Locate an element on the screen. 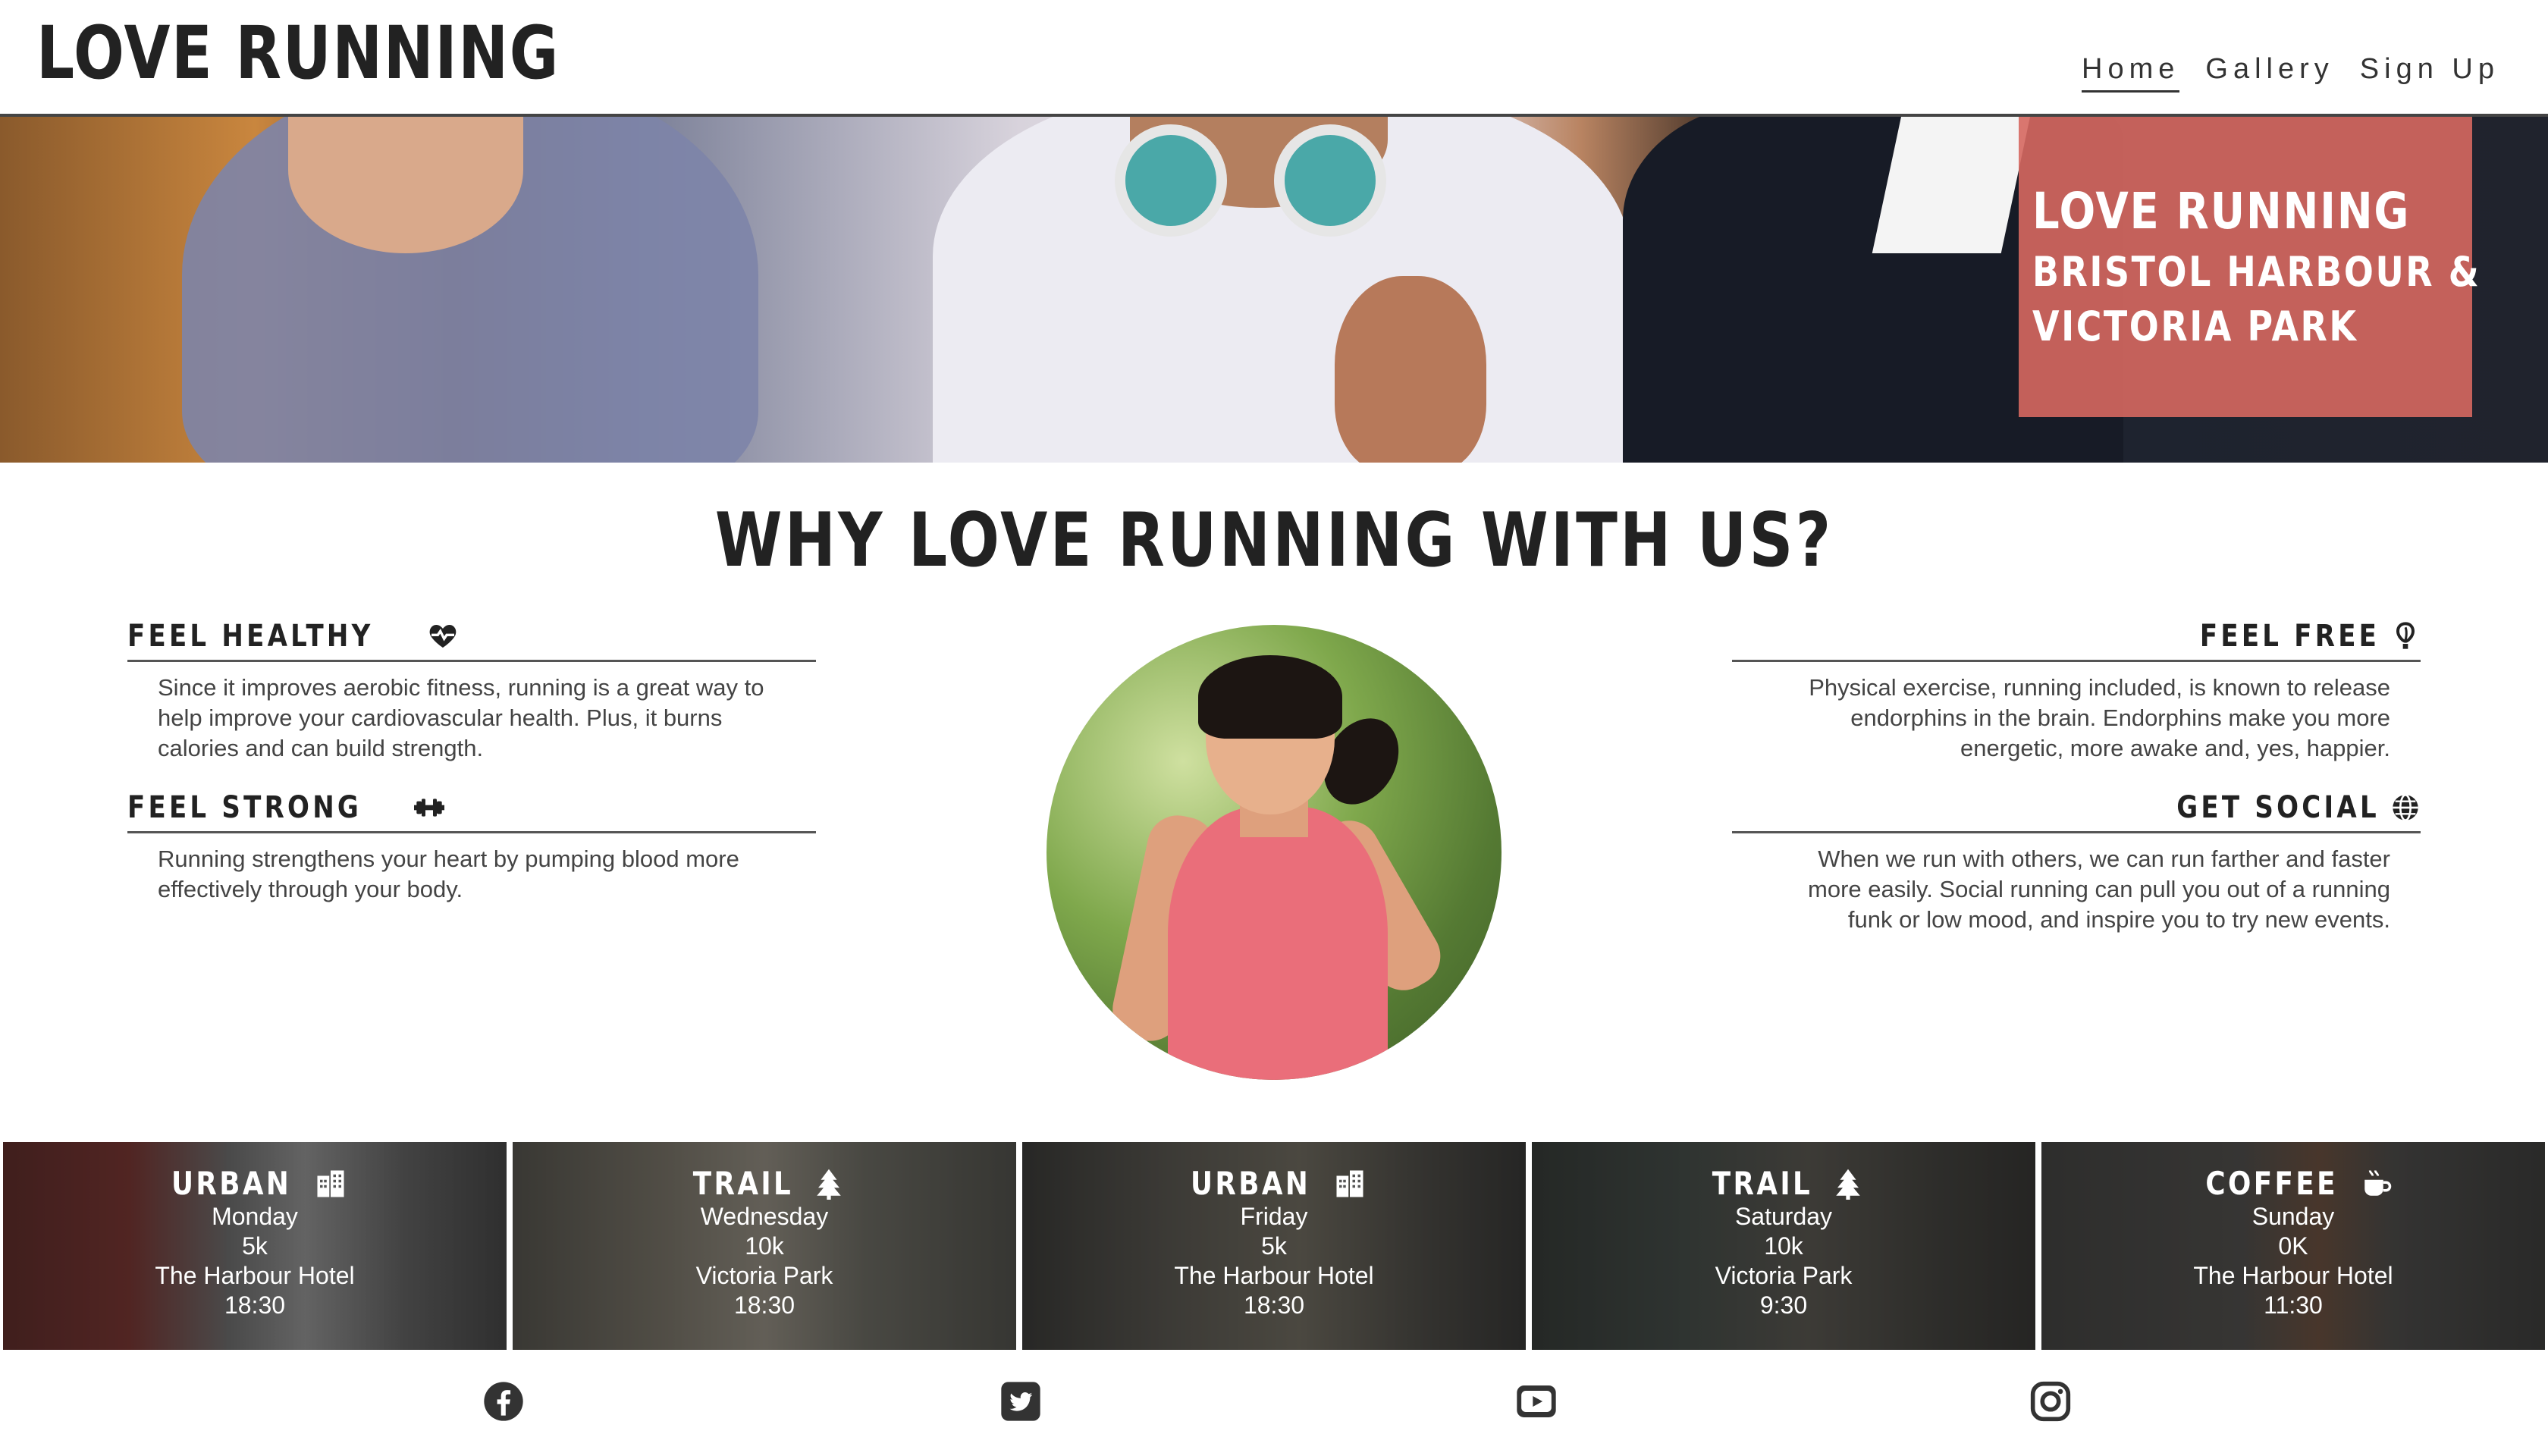  hero-subtitle-line1: BRISTOL HARBOUR & is located at coordinates (2256, 272).